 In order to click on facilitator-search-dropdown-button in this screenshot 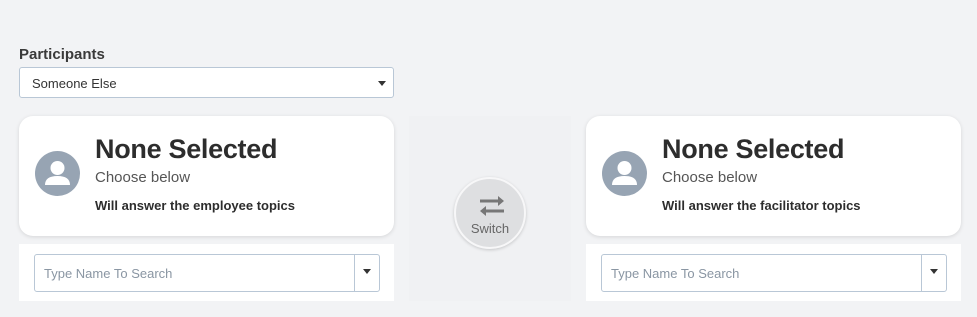, I will do `click(933, 273)`.